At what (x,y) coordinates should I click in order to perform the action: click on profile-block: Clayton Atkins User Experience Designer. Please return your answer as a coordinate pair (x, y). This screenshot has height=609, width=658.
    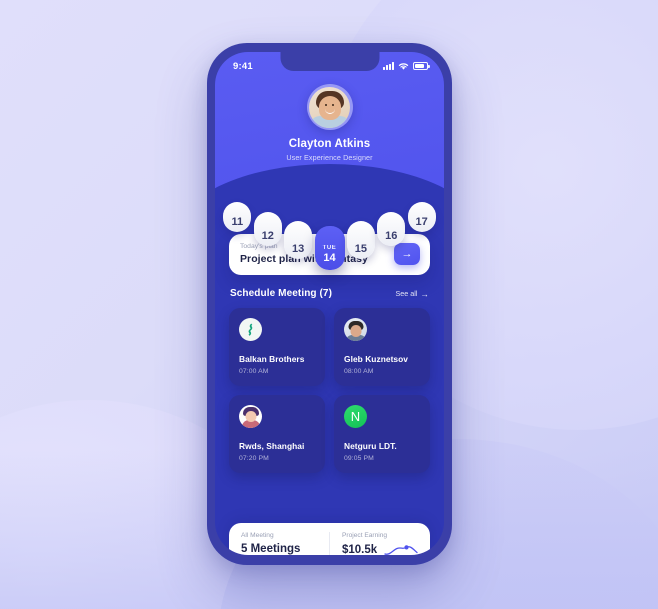
    Looking at the image, I should click on (329, 119).